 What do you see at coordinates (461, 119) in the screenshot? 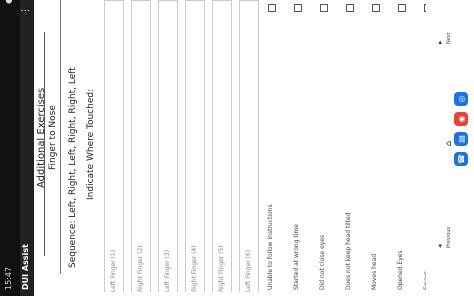
I see `chrome-icon: ◉` at bounding box center [461, 119].